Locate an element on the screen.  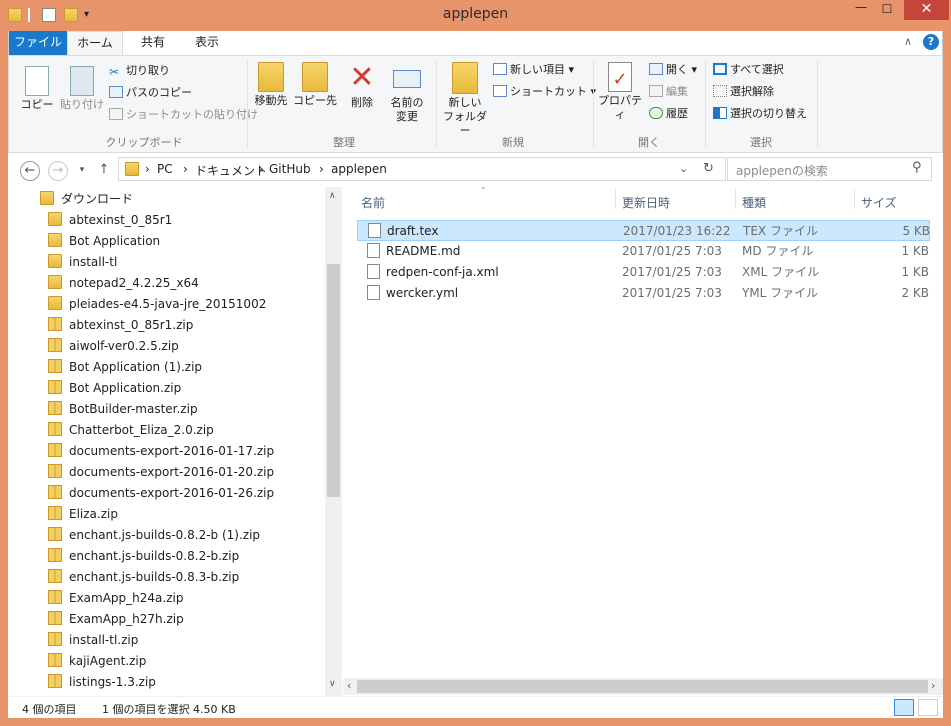
delete-button: ✕ 削除 is located at coordinates (362, 86).